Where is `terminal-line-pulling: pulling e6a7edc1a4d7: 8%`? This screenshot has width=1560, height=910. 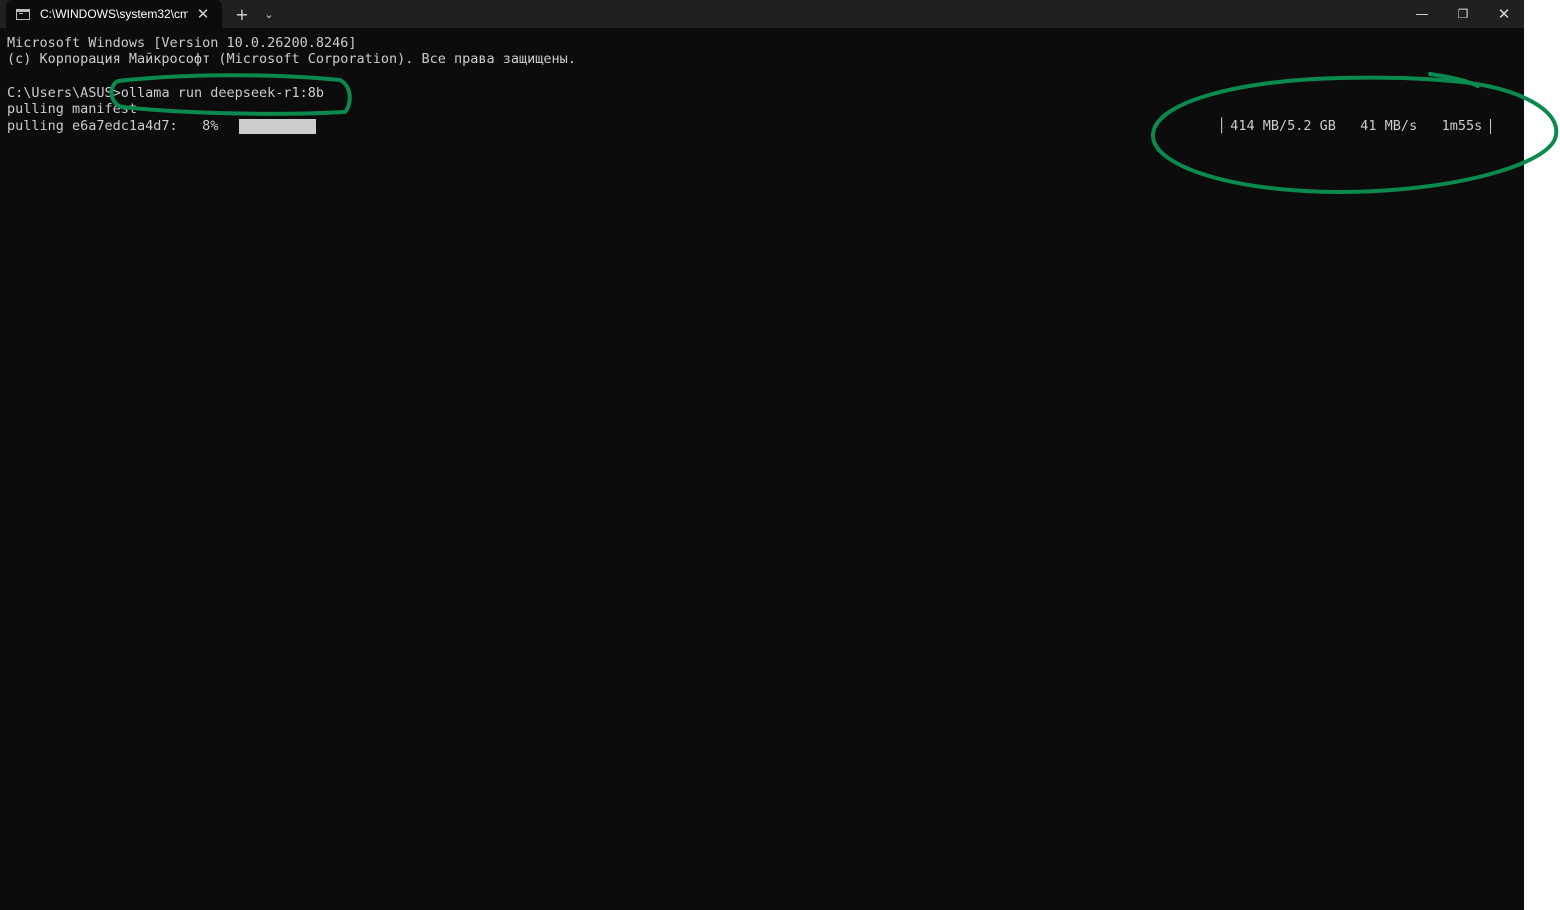 terminal-line-pulling: pulling e6a7edc1a4d7: 8% is located at coordinates (113, 126).